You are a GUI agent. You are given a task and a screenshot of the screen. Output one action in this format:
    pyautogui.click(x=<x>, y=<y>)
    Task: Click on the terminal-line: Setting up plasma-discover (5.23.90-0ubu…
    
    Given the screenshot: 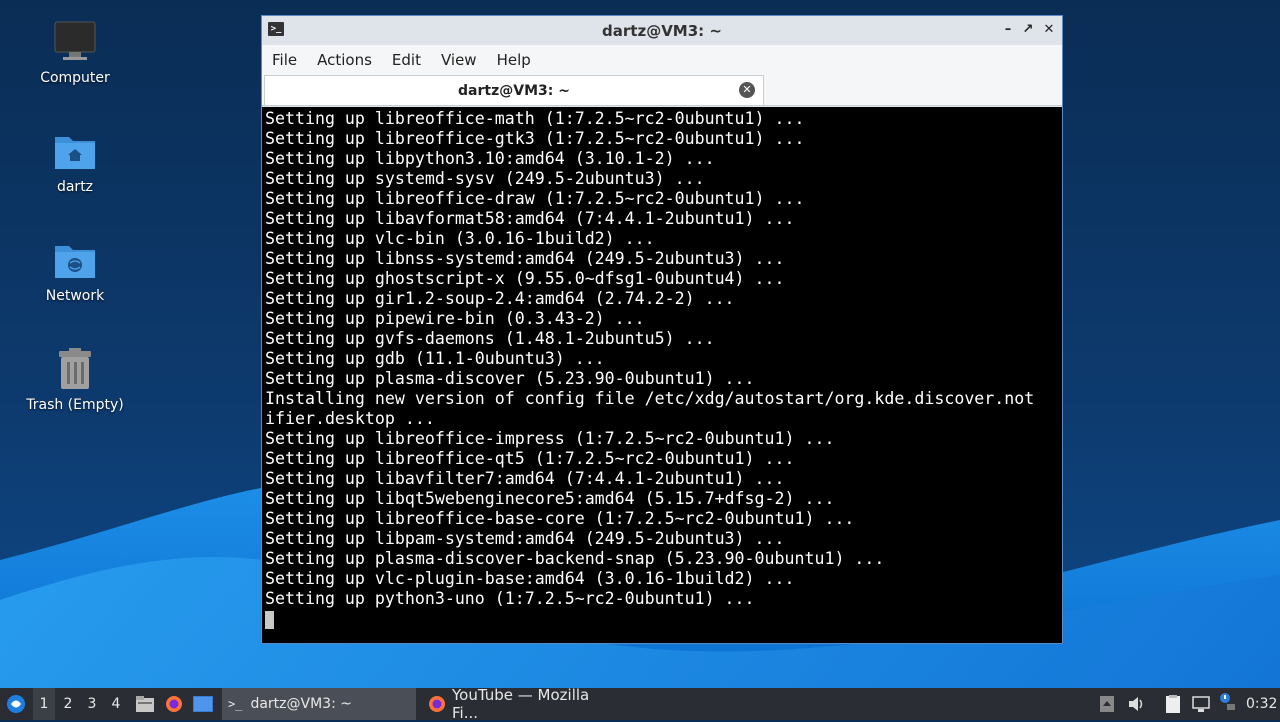 What is the action you would take?
    pyautogui.click(x=510, y=378)
    